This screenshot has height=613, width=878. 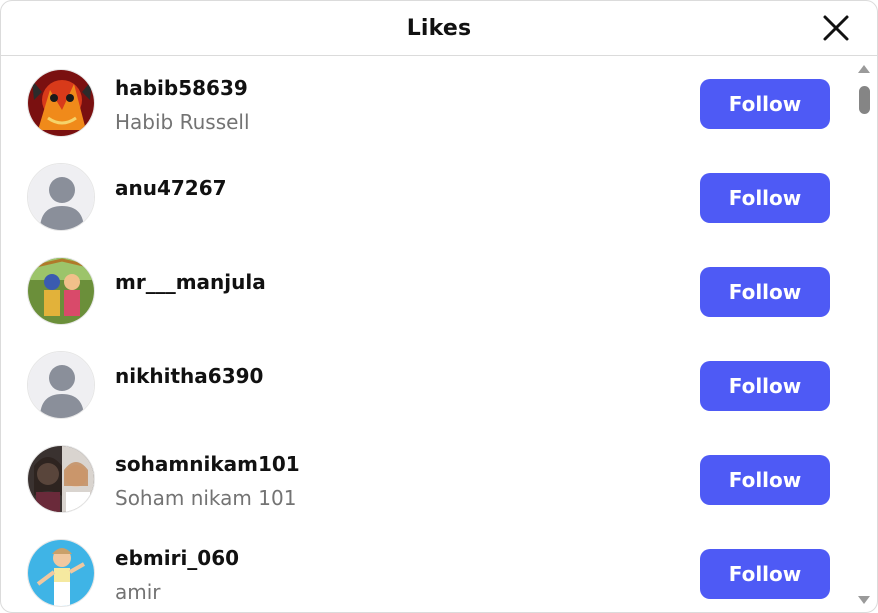 I want to click on list-item: anu47267 Follow, so click(x=427, y=197).